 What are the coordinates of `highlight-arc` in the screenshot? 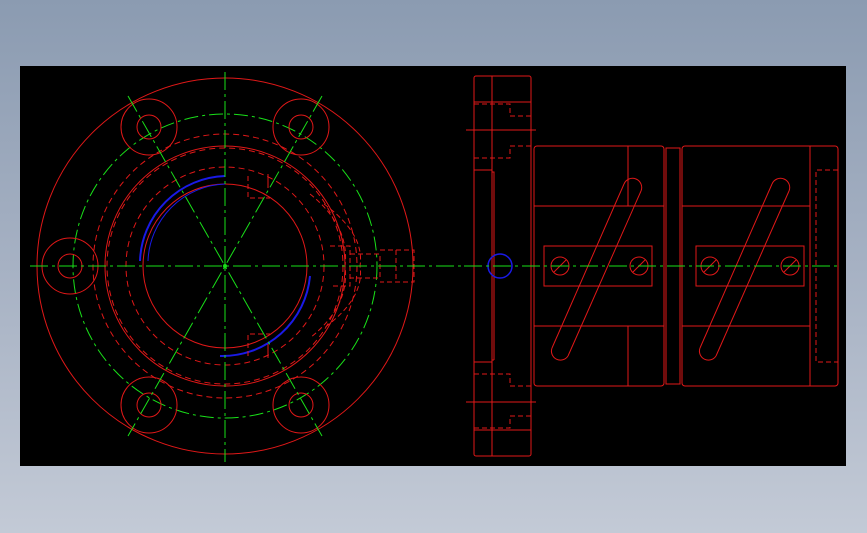 It's located at (182, 218).